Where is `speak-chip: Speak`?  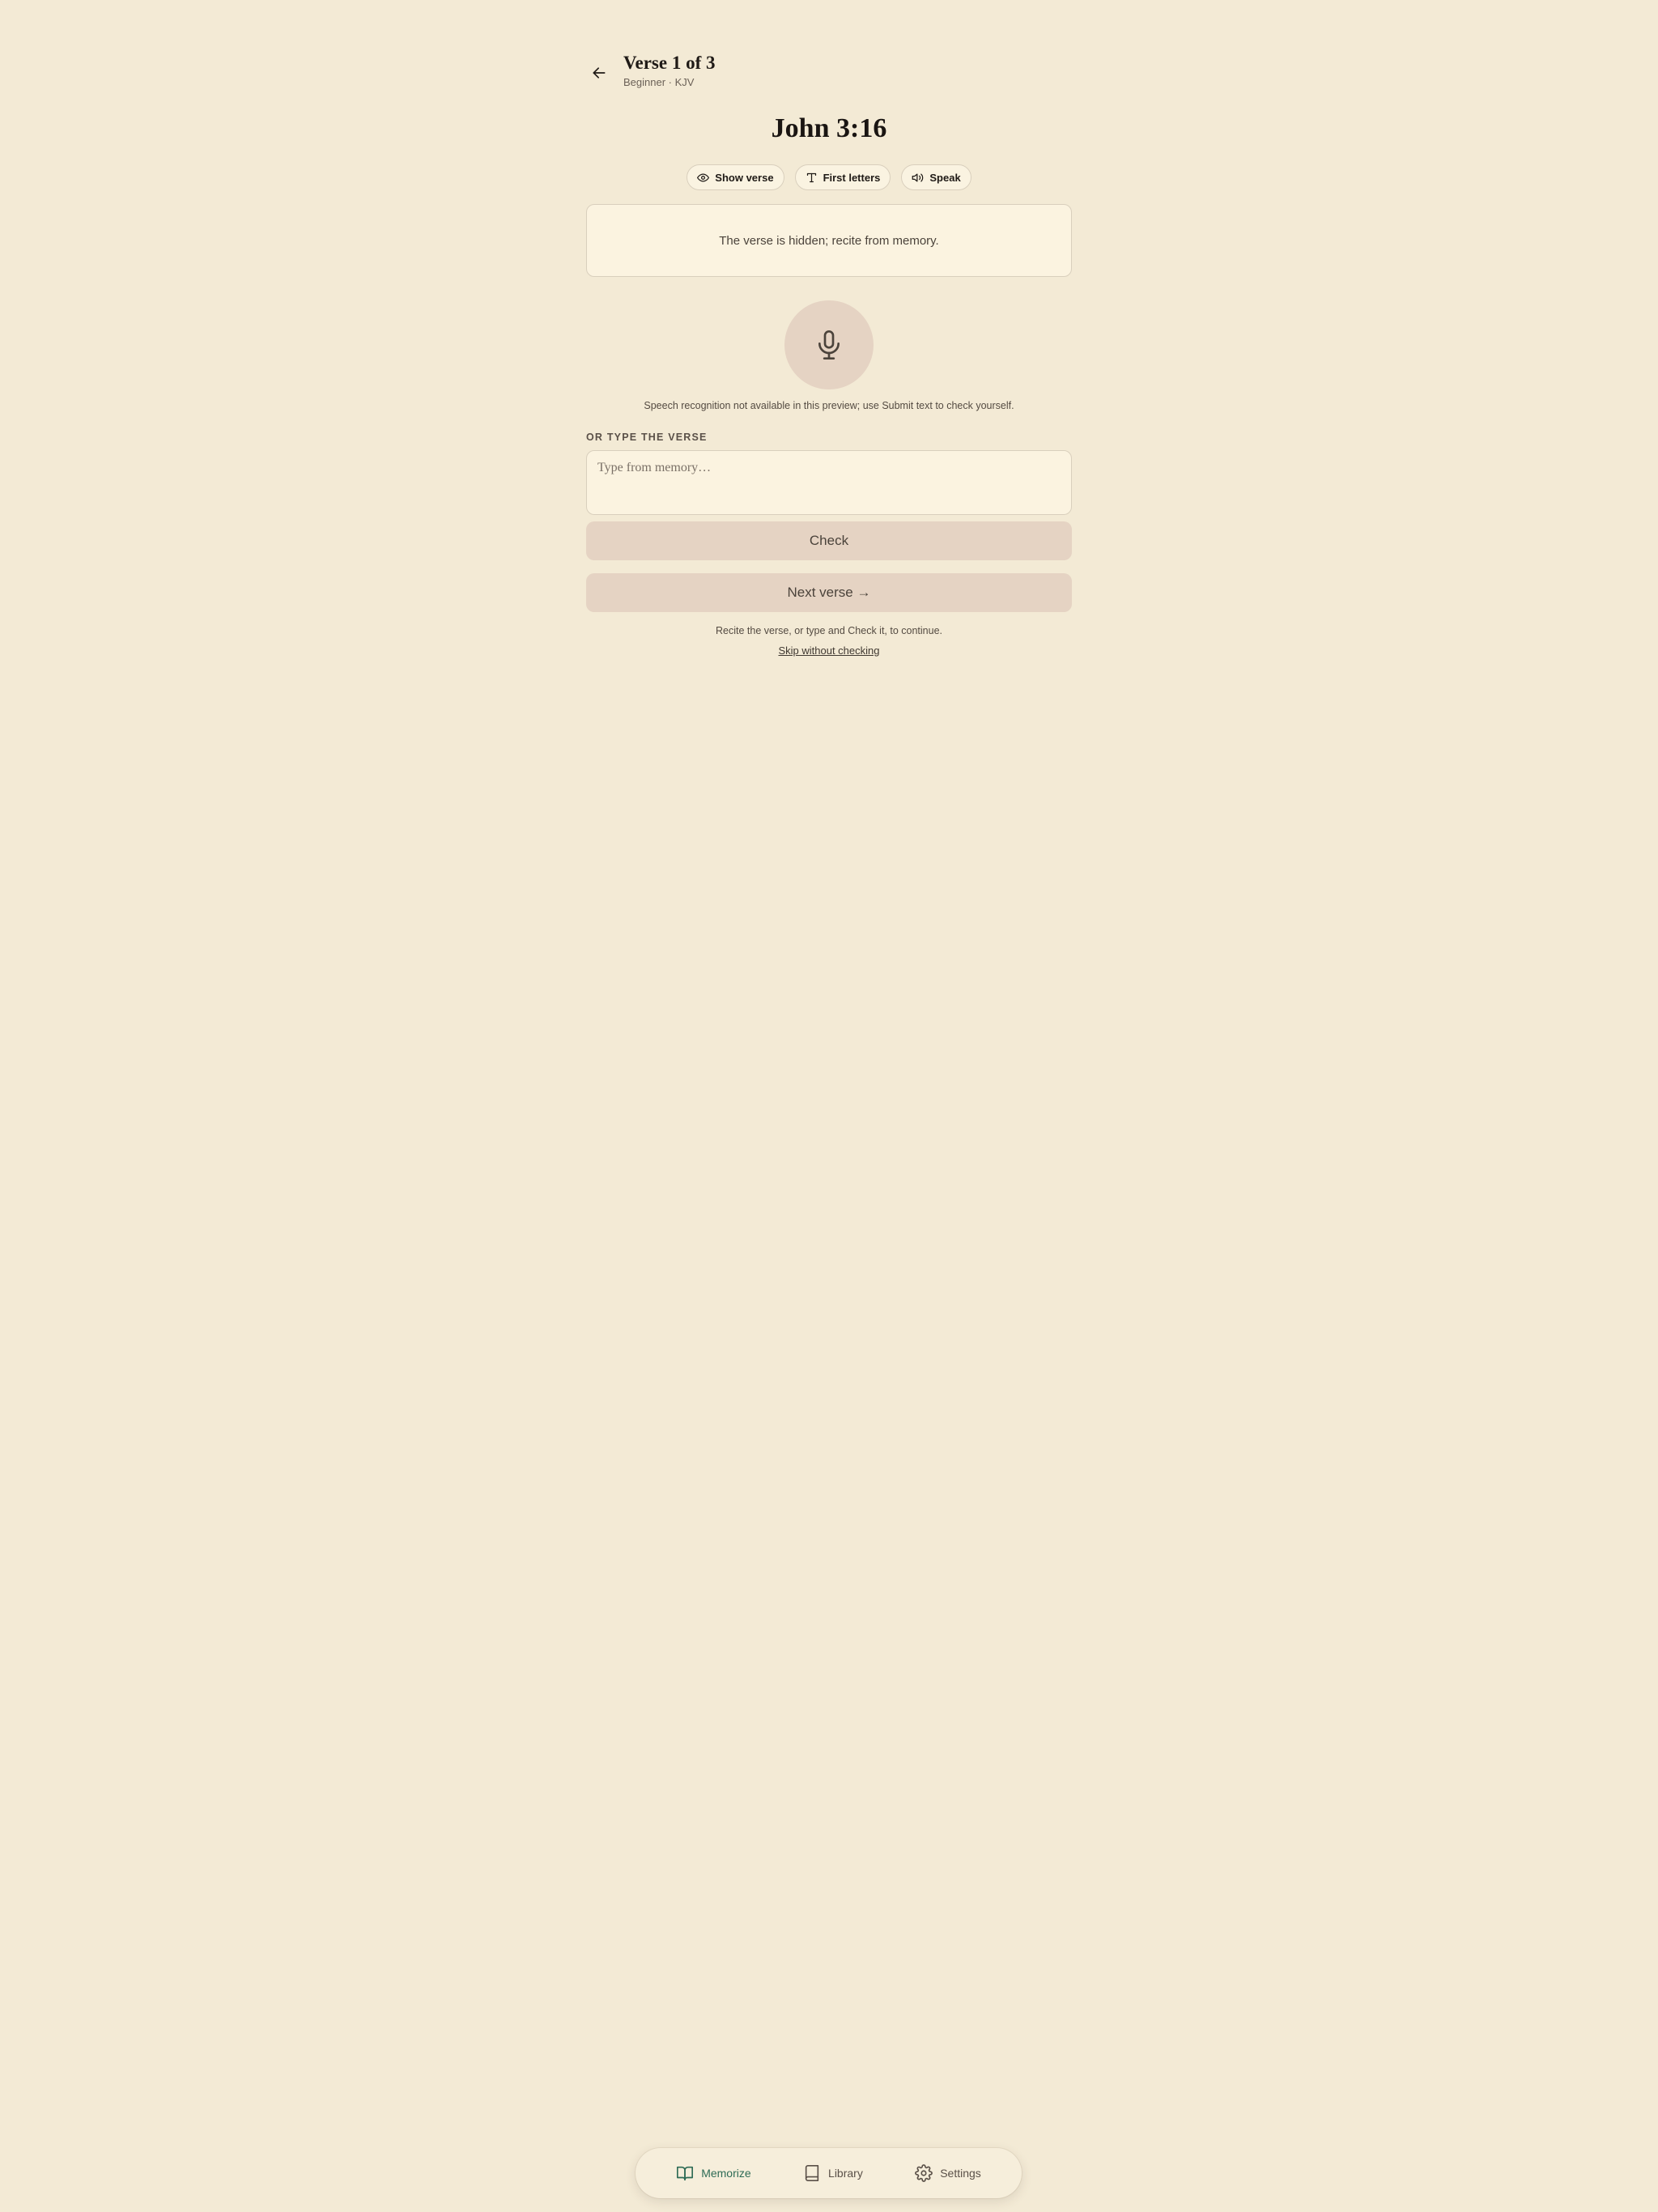
speak-chip: Speak is located at coordinates (936, 177).